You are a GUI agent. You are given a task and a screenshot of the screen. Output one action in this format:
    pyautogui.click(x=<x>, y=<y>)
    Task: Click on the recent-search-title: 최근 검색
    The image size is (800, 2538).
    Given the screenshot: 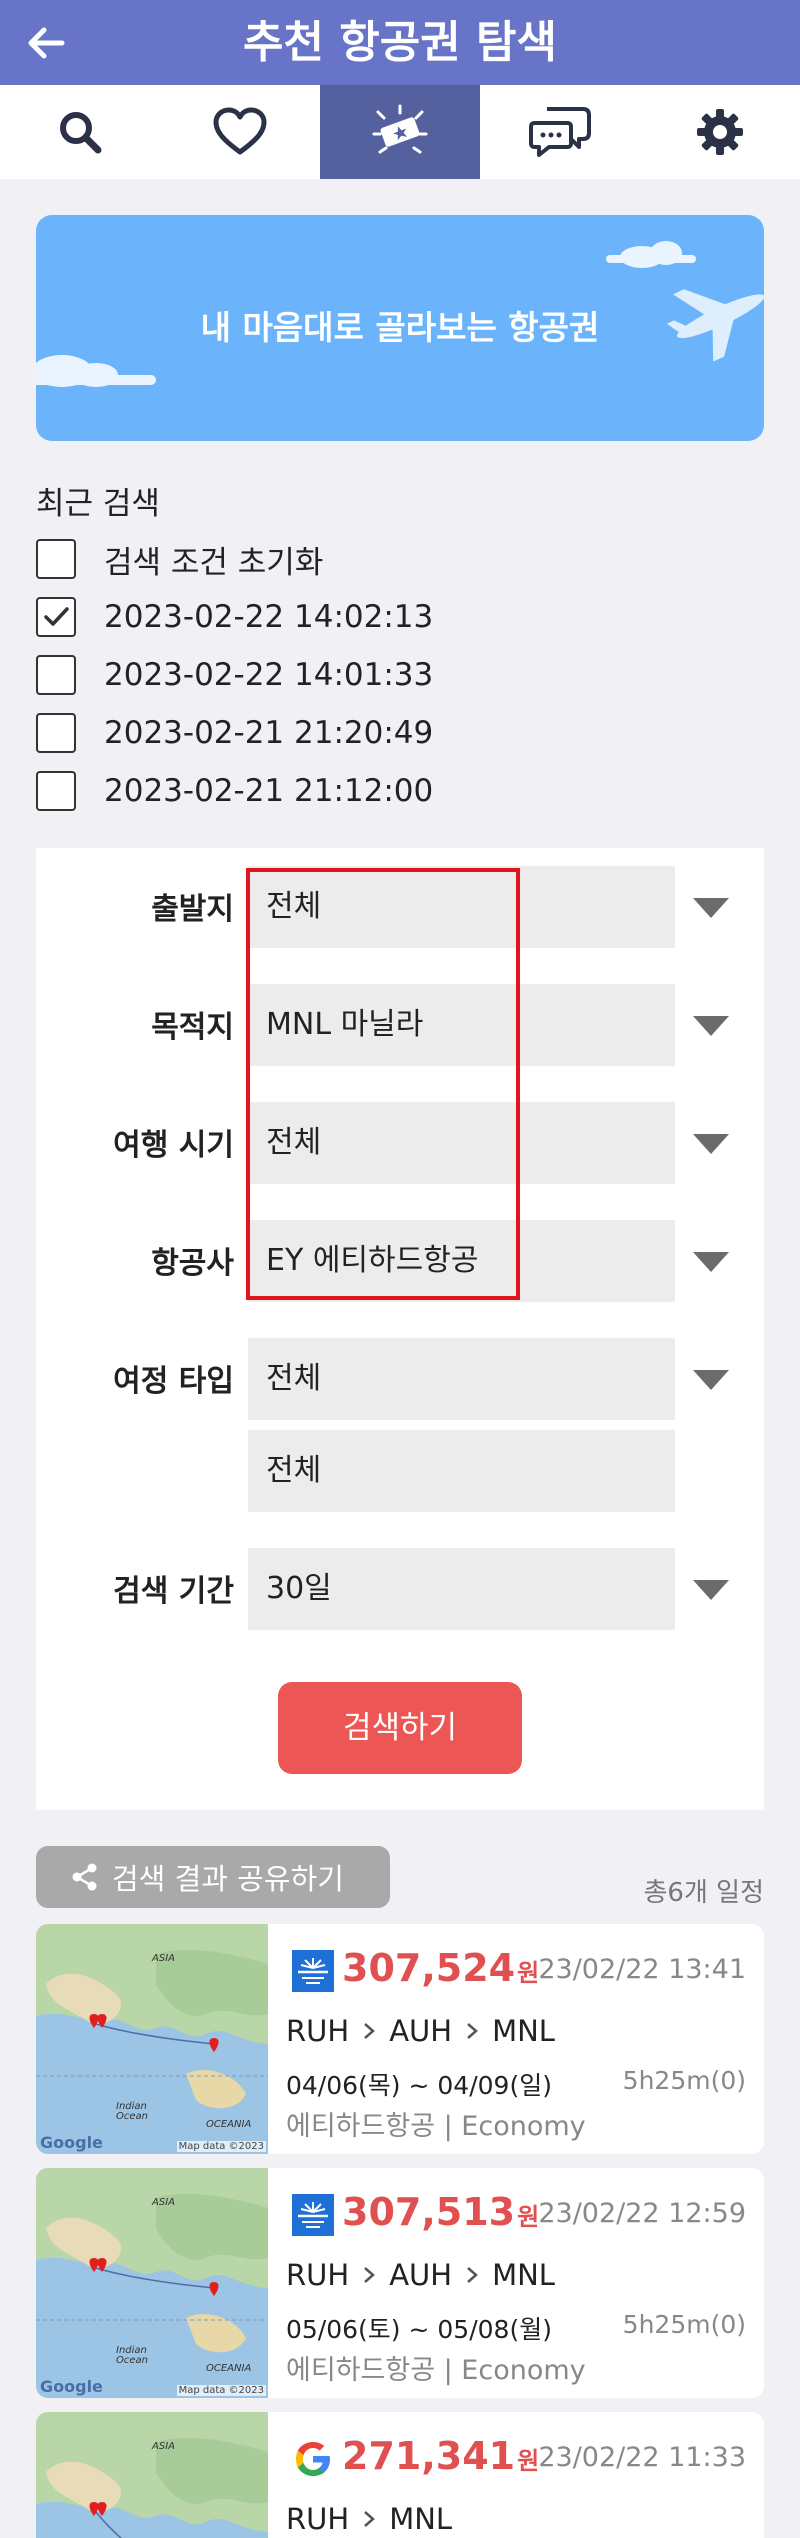 What is the action you would take?
    pyautogui.click(x=98, y=504)
    